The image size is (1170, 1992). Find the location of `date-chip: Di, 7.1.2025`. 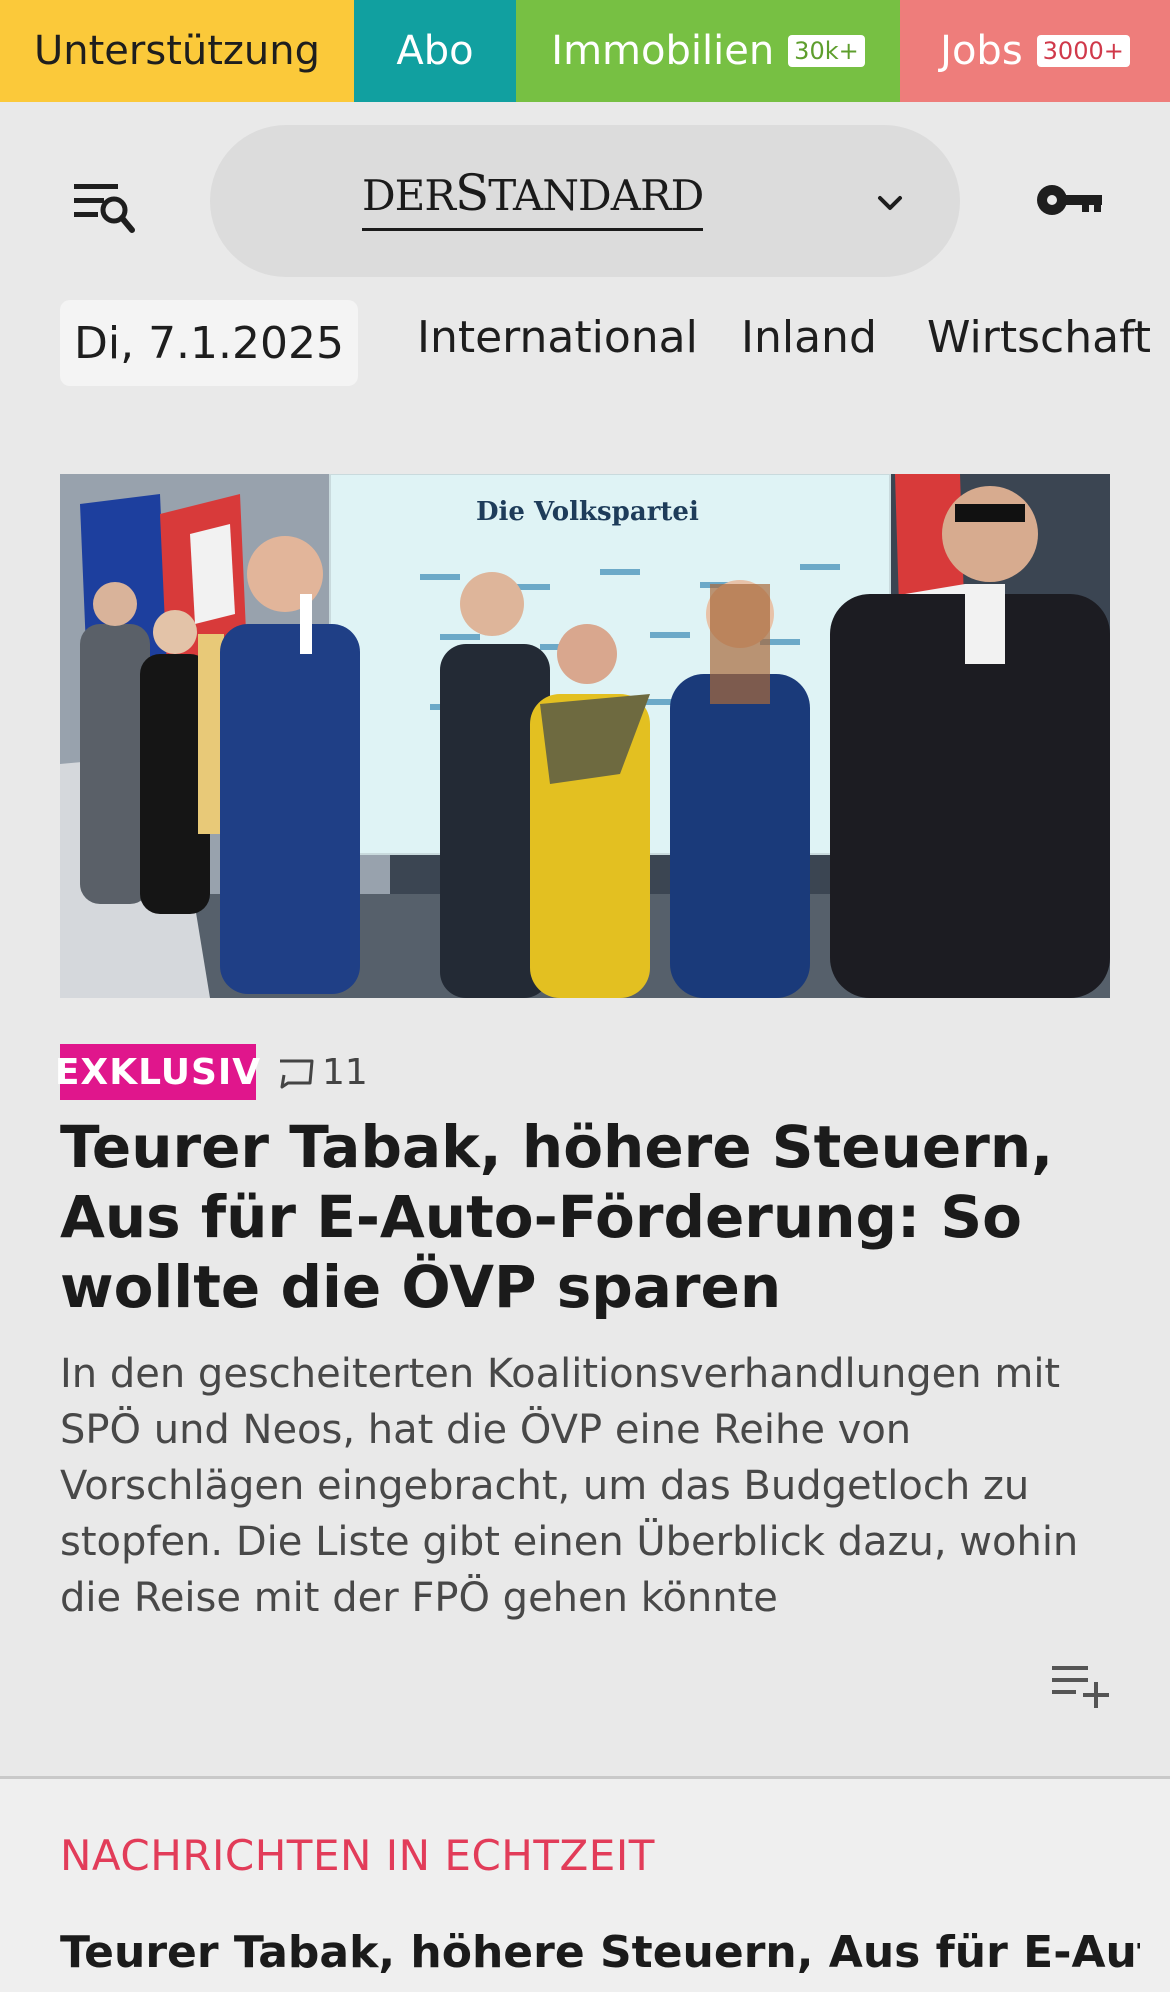

date-chip: Di, 7.1.2025 is located at coordinates (209, 343).